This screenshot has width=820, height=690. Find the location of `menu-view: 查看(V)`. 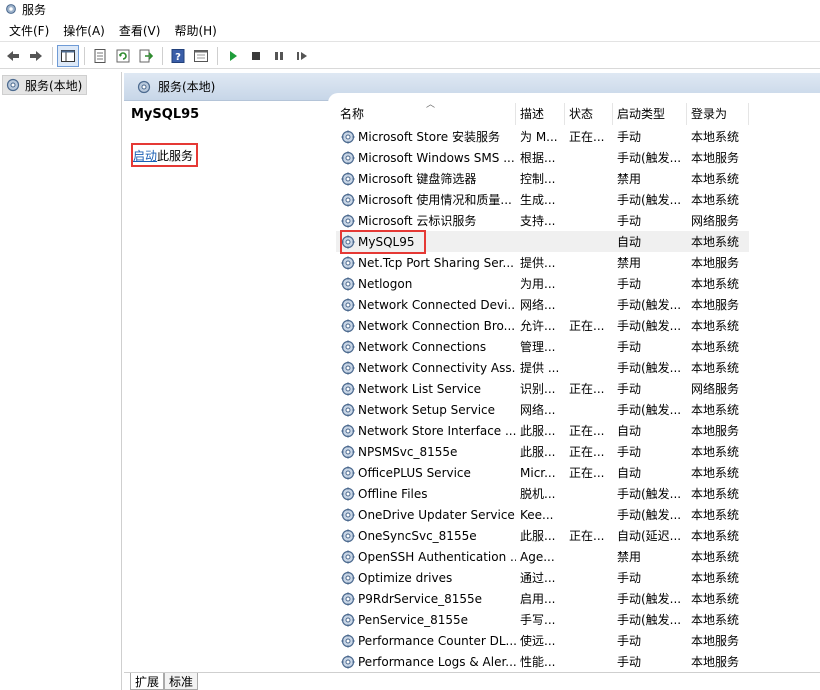

menu-view: 查看(V) is located at coordinates (140, 30).